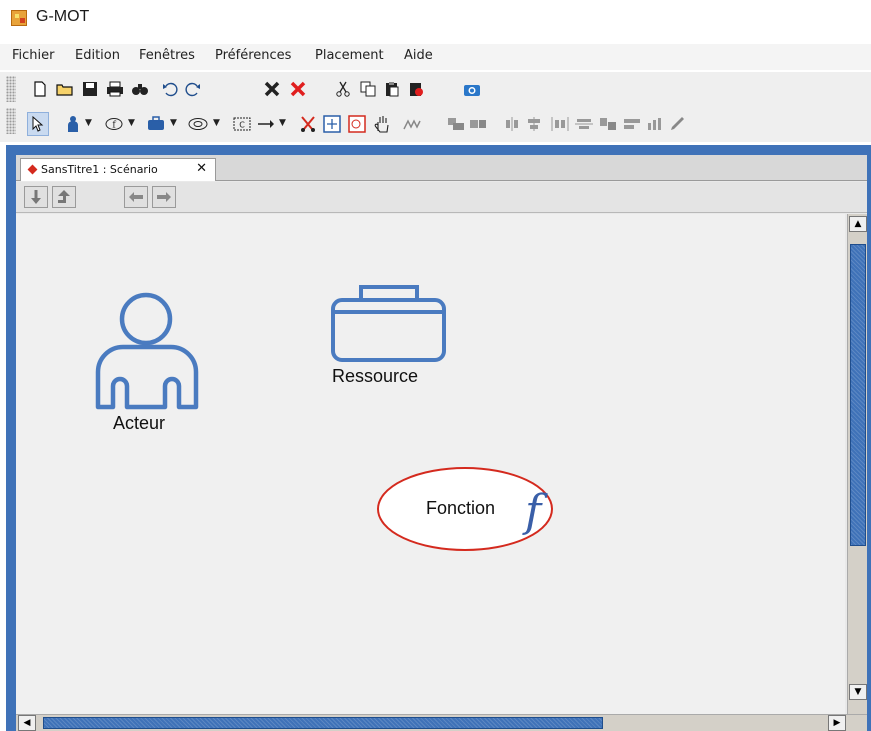 Image resolution: width=871 pixels, height=731 pixels. I want to click on app-logo-icon, so click(19, 18).